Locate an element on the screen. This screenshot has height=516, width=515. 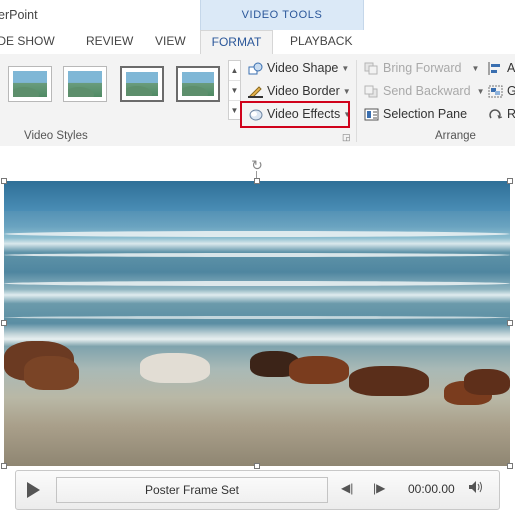
step-back-icon: ◀| is located at coordinates (347, 488).